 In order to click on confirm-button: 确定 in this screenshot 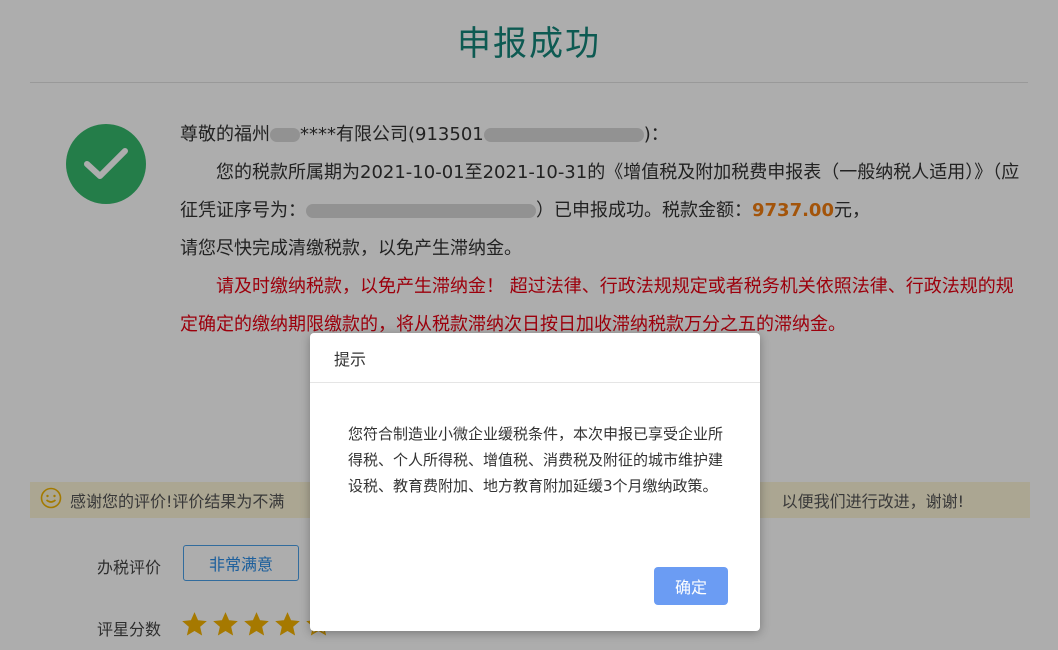, I will do `click(691, 586)`.